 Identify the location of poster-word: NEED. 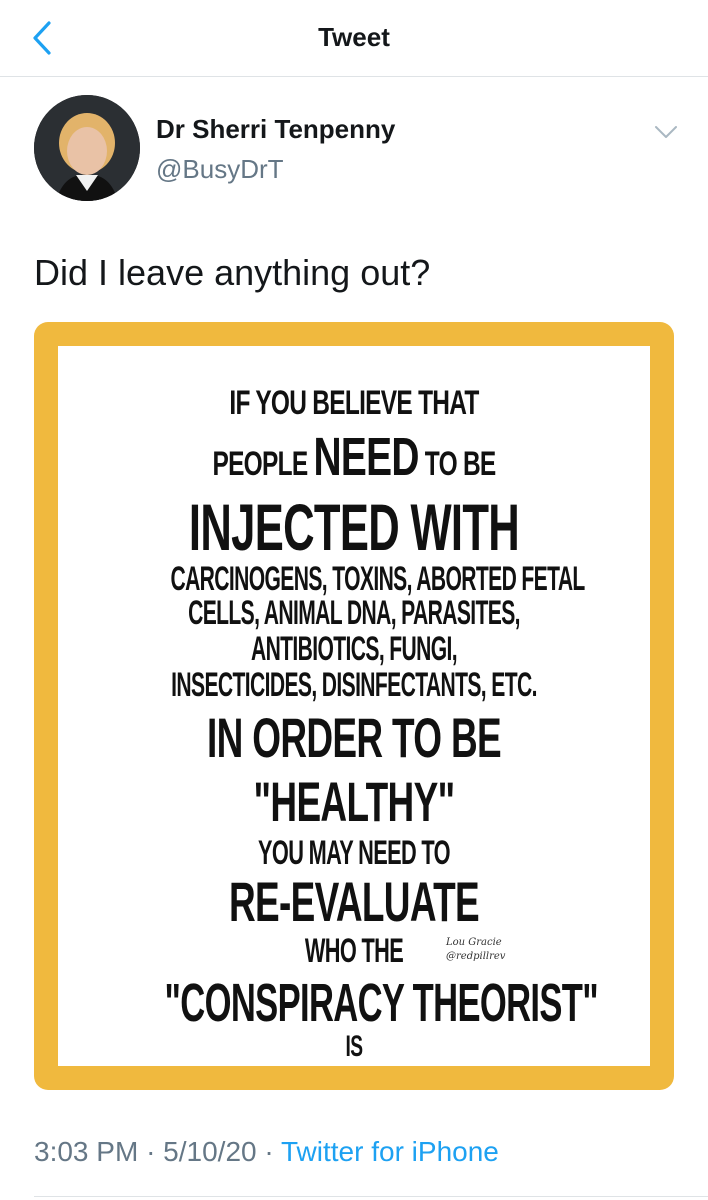
(366, 457).